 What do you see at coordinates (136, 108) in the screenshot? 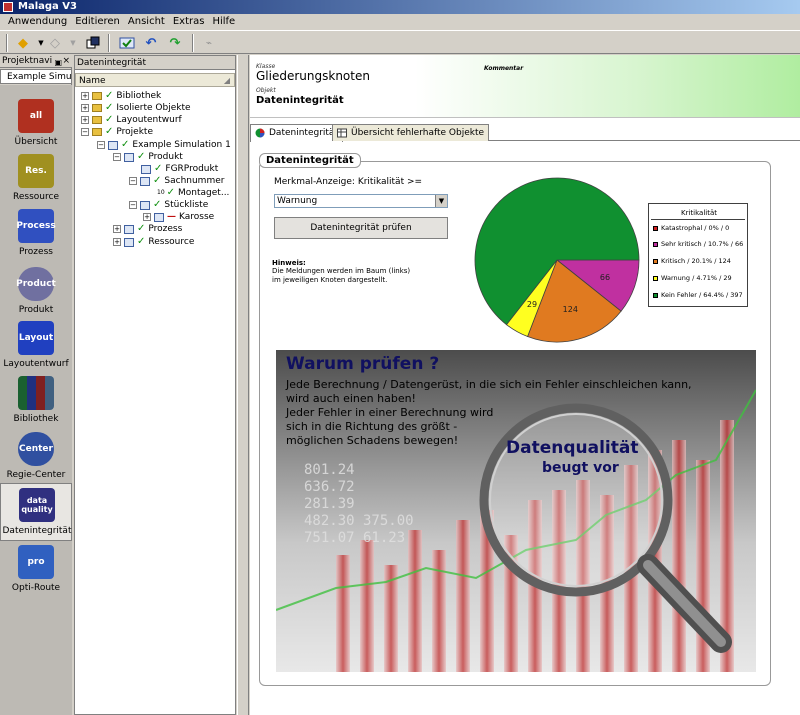
I see `tree-item-isolierte-objekte: + ✓ Isolierte Objekte` at bounding box center [136, 108].